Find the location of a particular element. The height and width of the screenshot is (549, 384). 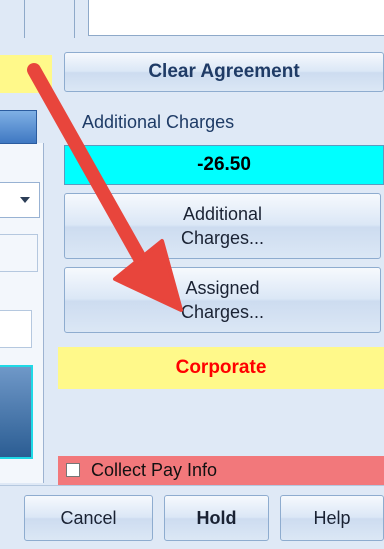

left-tab is located at coordinates (18, 127).